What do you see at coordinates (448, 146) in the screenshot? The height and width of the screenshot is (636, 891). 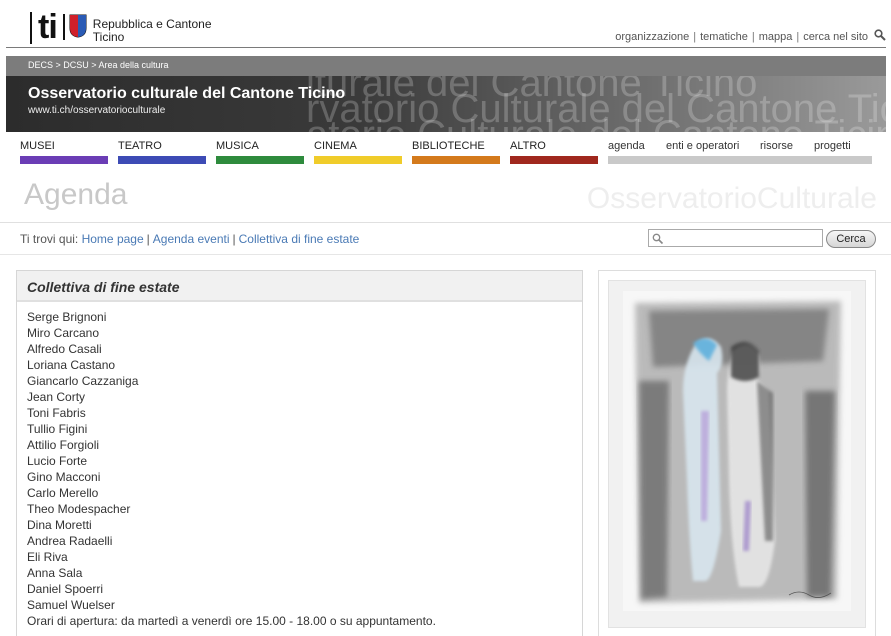 I see `category-label: BIBLIOTECHE` at bounding box center [448, 146].